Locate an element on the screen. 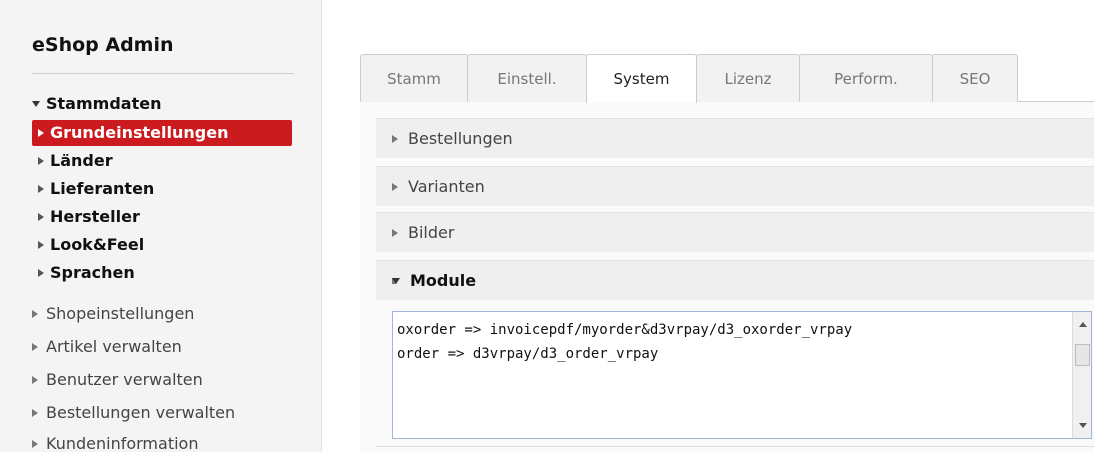 The width and height of the screenshot is (1094, 458). section-module: Module is located at coordinates (735, 280).